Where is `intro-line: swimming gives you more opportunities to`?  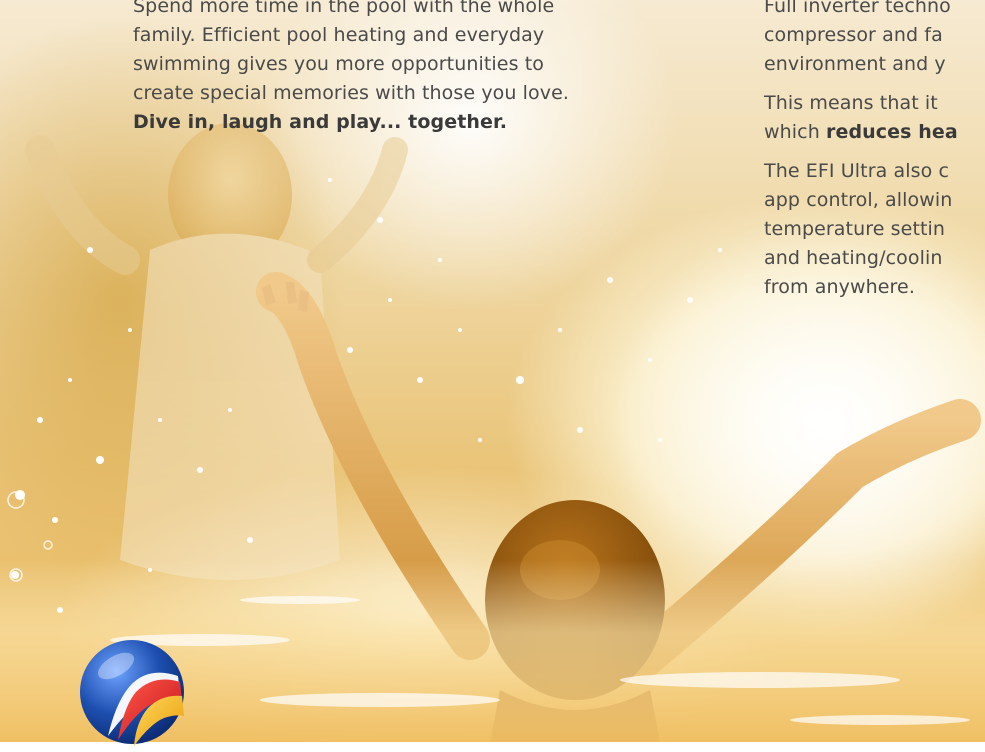
intro-line: swimming gives you more opportunities to is located at coordinates (338, 64).